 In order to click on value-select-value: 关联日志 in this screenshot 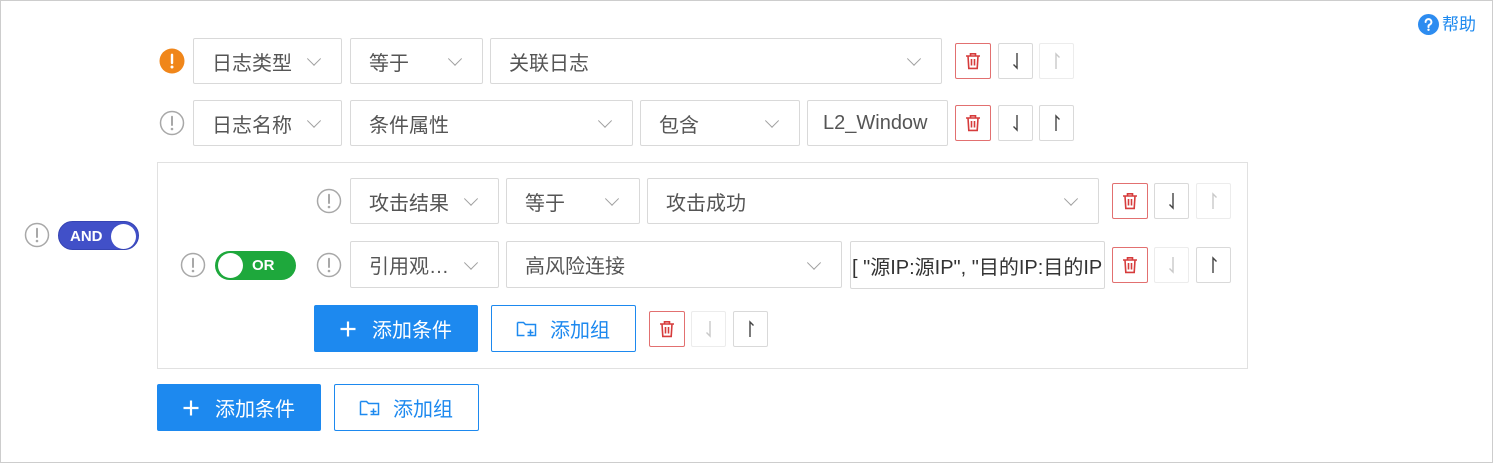, I will do `click(549, 63)`.